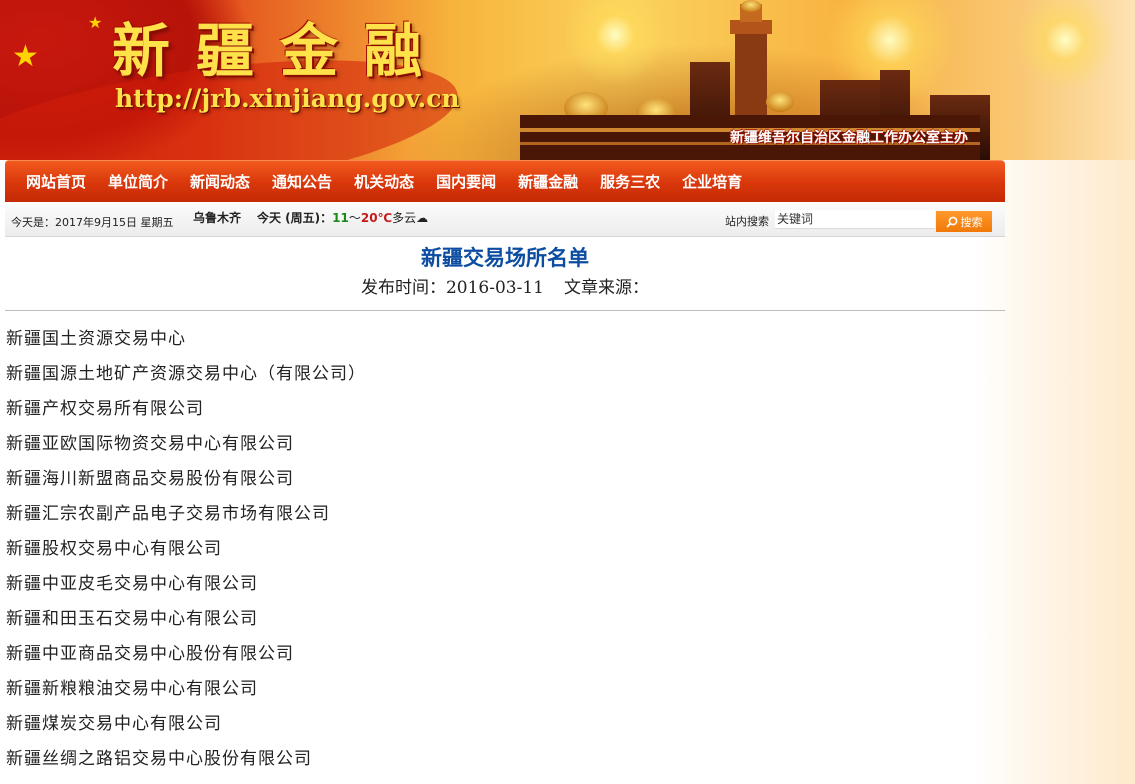  What do you see at coordinates (150, 654) in the screenshot?
I see `list-item: 新疆中亚商品交易中心股份有限公司` at bounding box center [150, 654].